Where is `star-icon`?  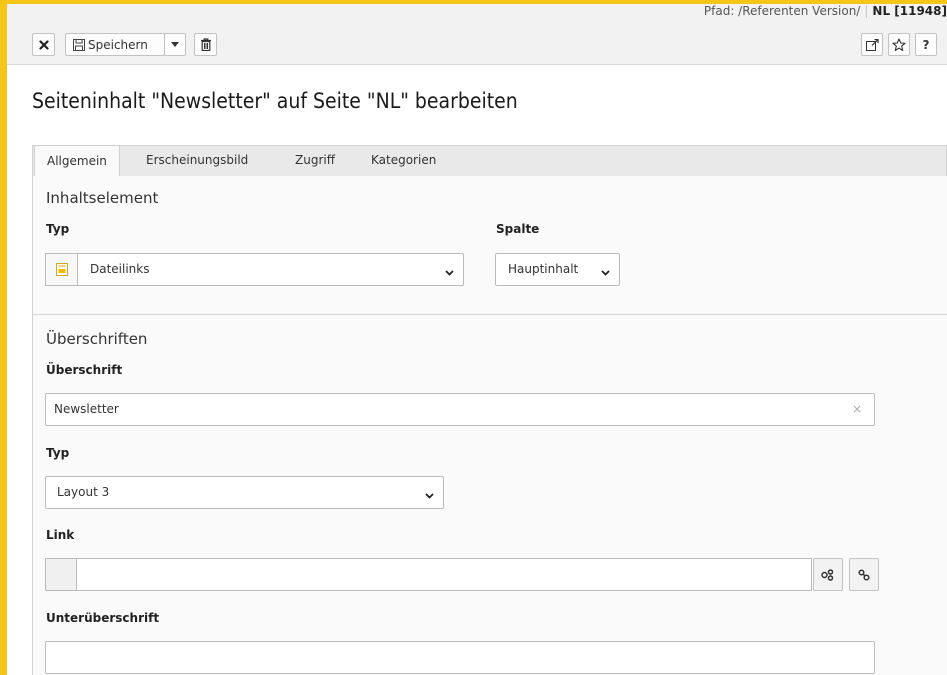
star-icon is located at coordinates (899, 44).